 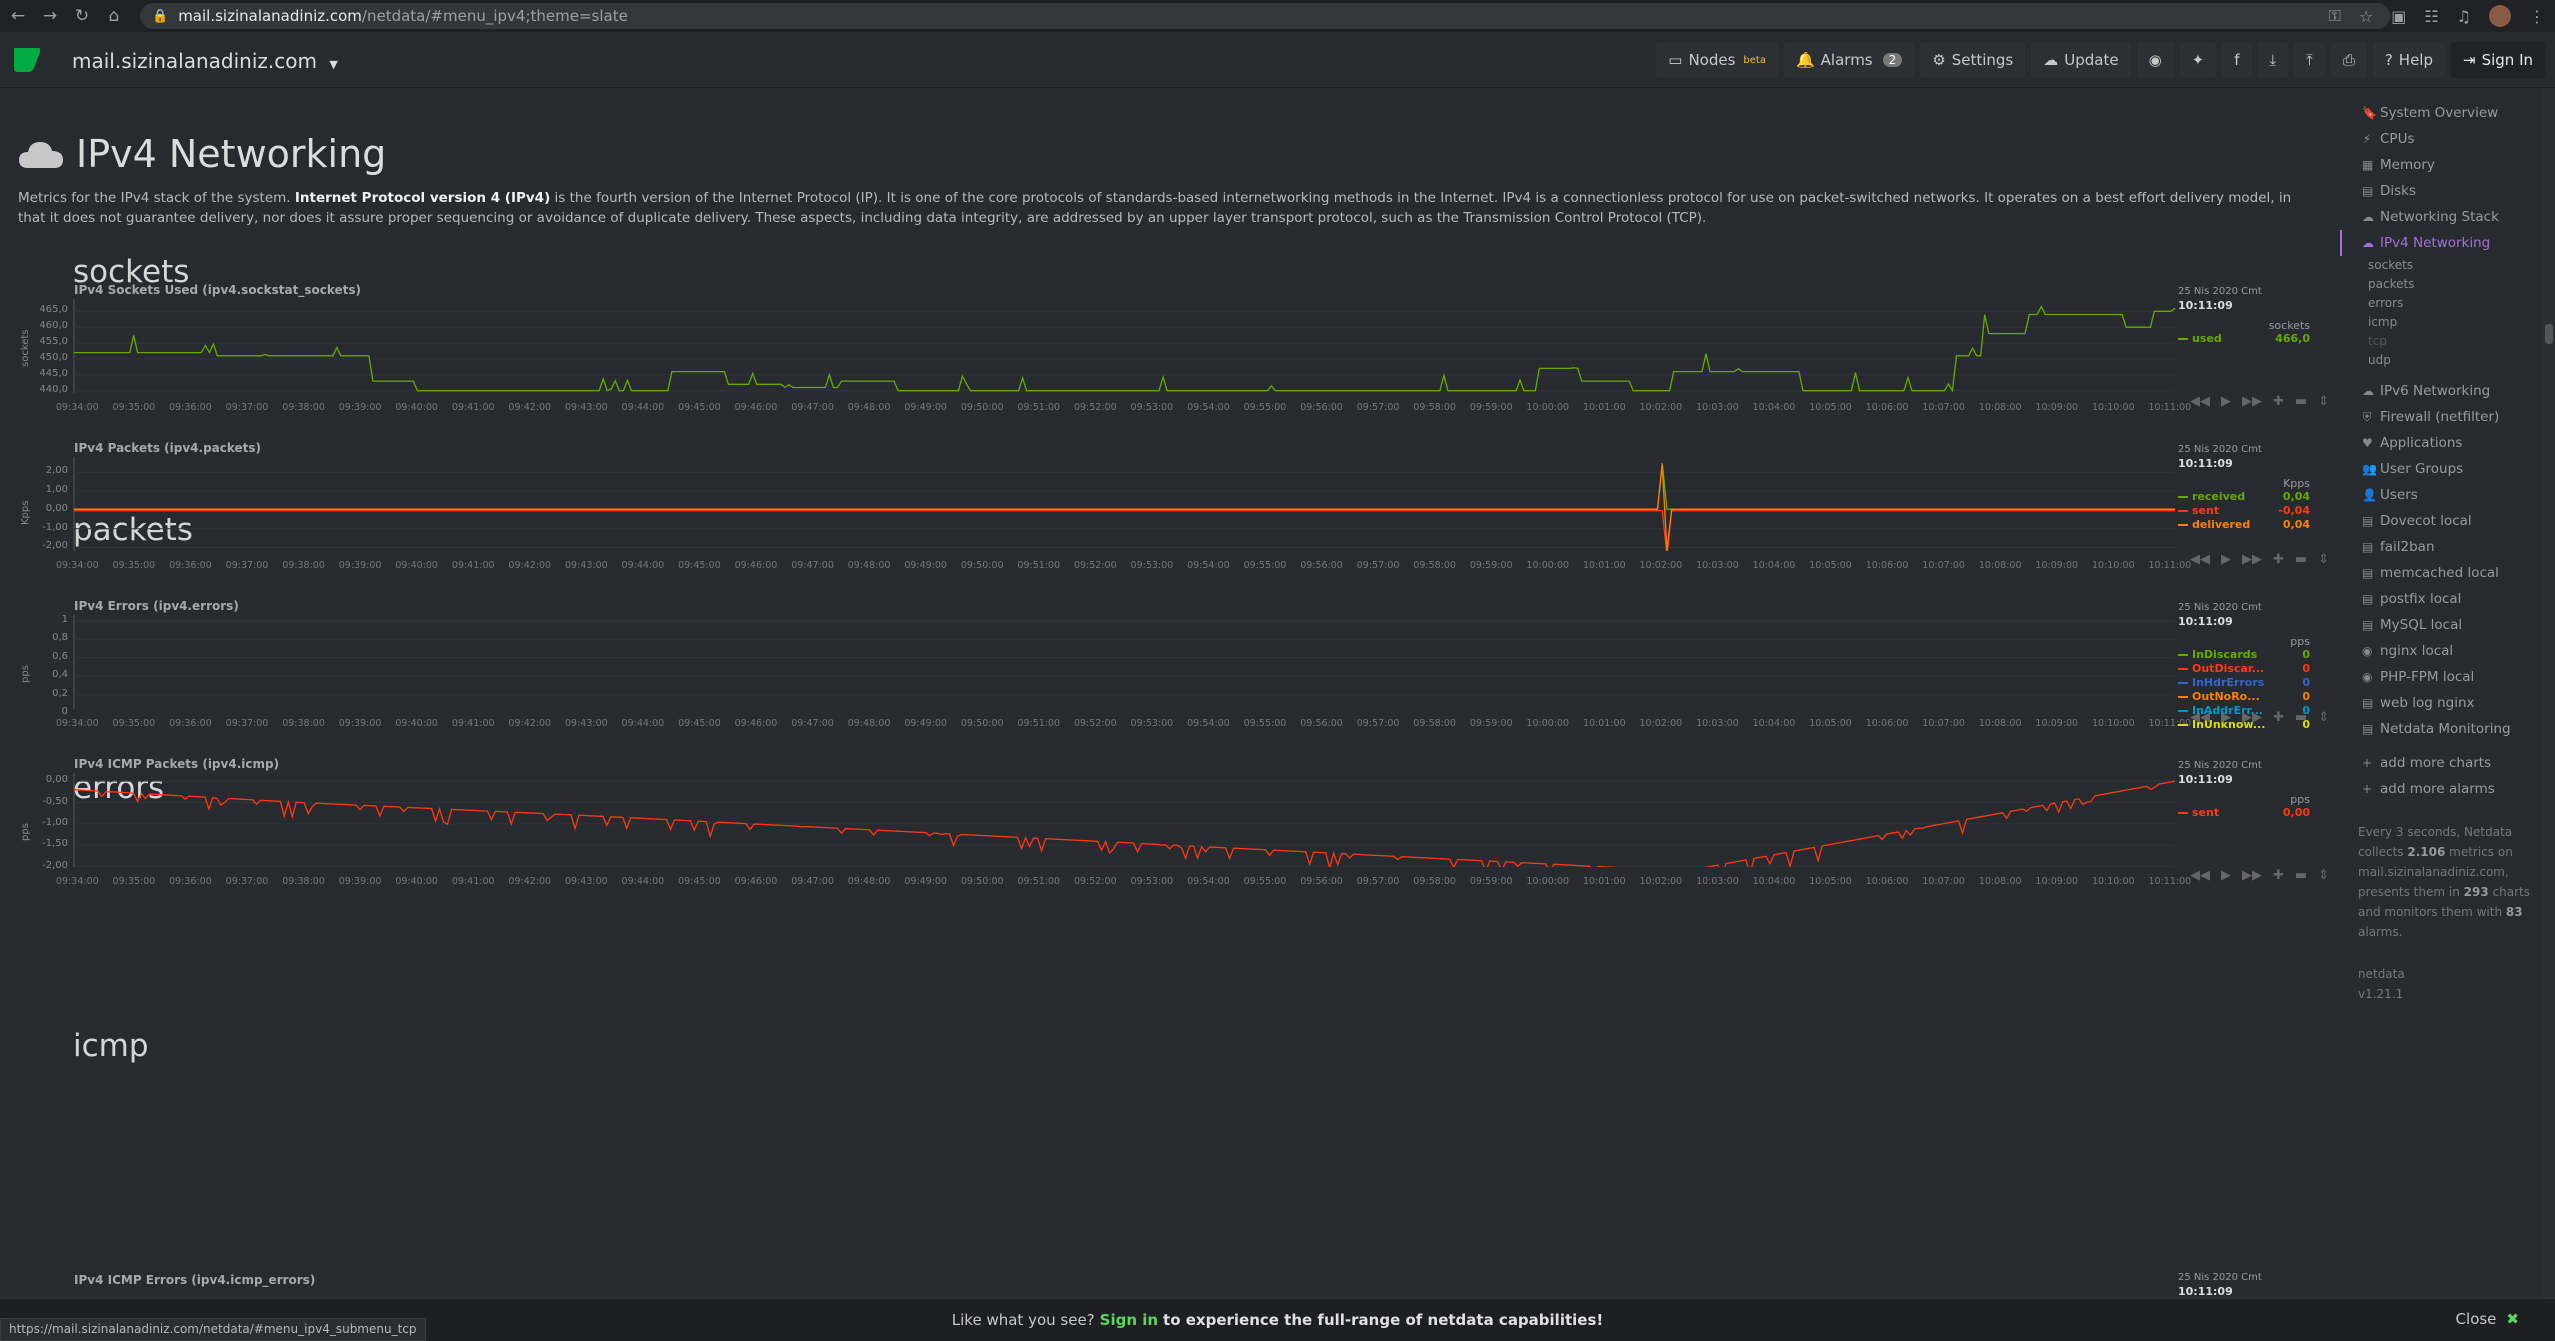 What do you see at coordinates (2447, 729) in the screenshot?
I see `sidebar-item-netdata-monitoring: ▤ Netdata Monitoring` at bounding box center [2447, 729].